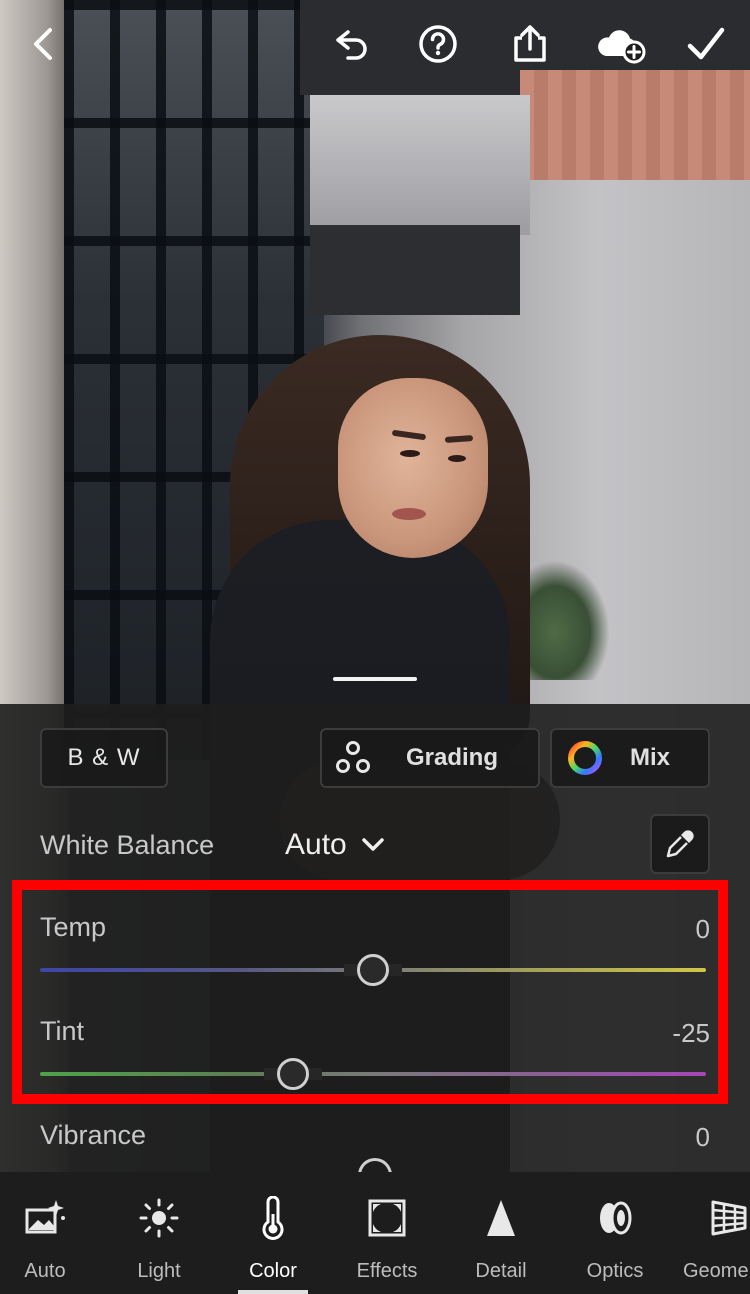 This screenshot has width=750, height=1294. I want to click on tool-auto-label: Auto, so click(45, 1271).